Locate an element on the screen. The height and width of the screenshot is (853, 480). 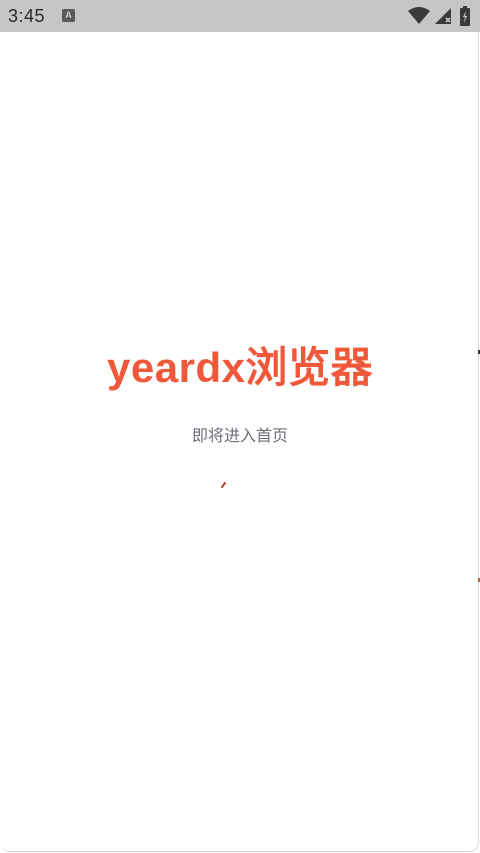
loading-subtitle: 即将进入首页 is located at coordinates (239, 435).